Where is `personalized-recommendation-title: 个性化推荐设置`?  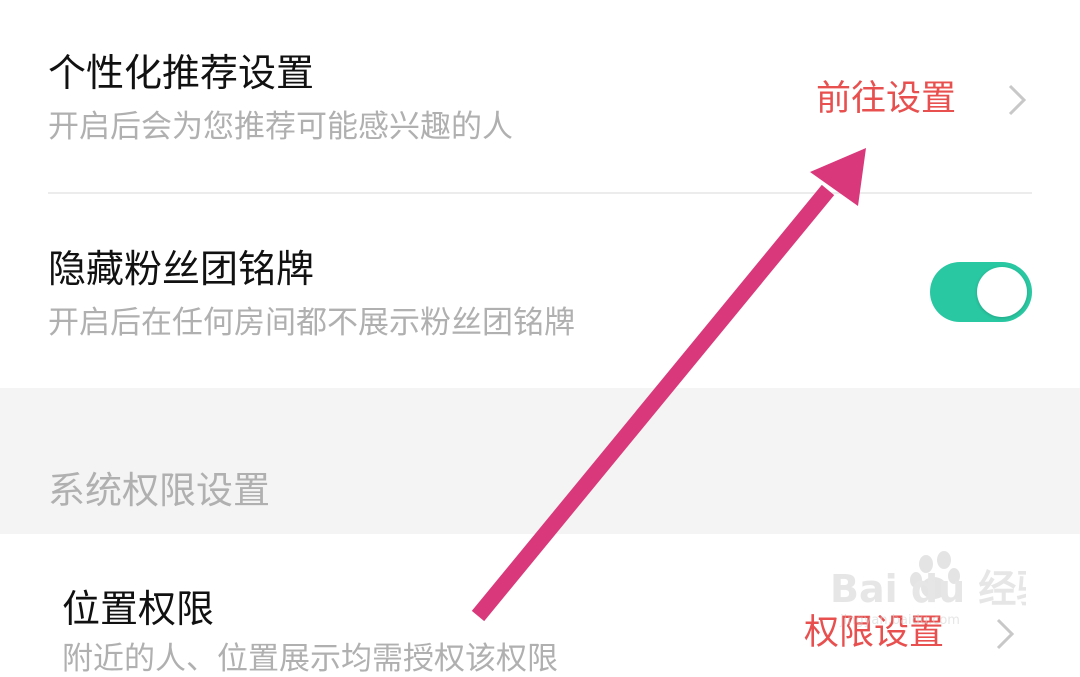
personalized-recommendation-title: 个性化推荐设置 is located at coordinates (181, 73).